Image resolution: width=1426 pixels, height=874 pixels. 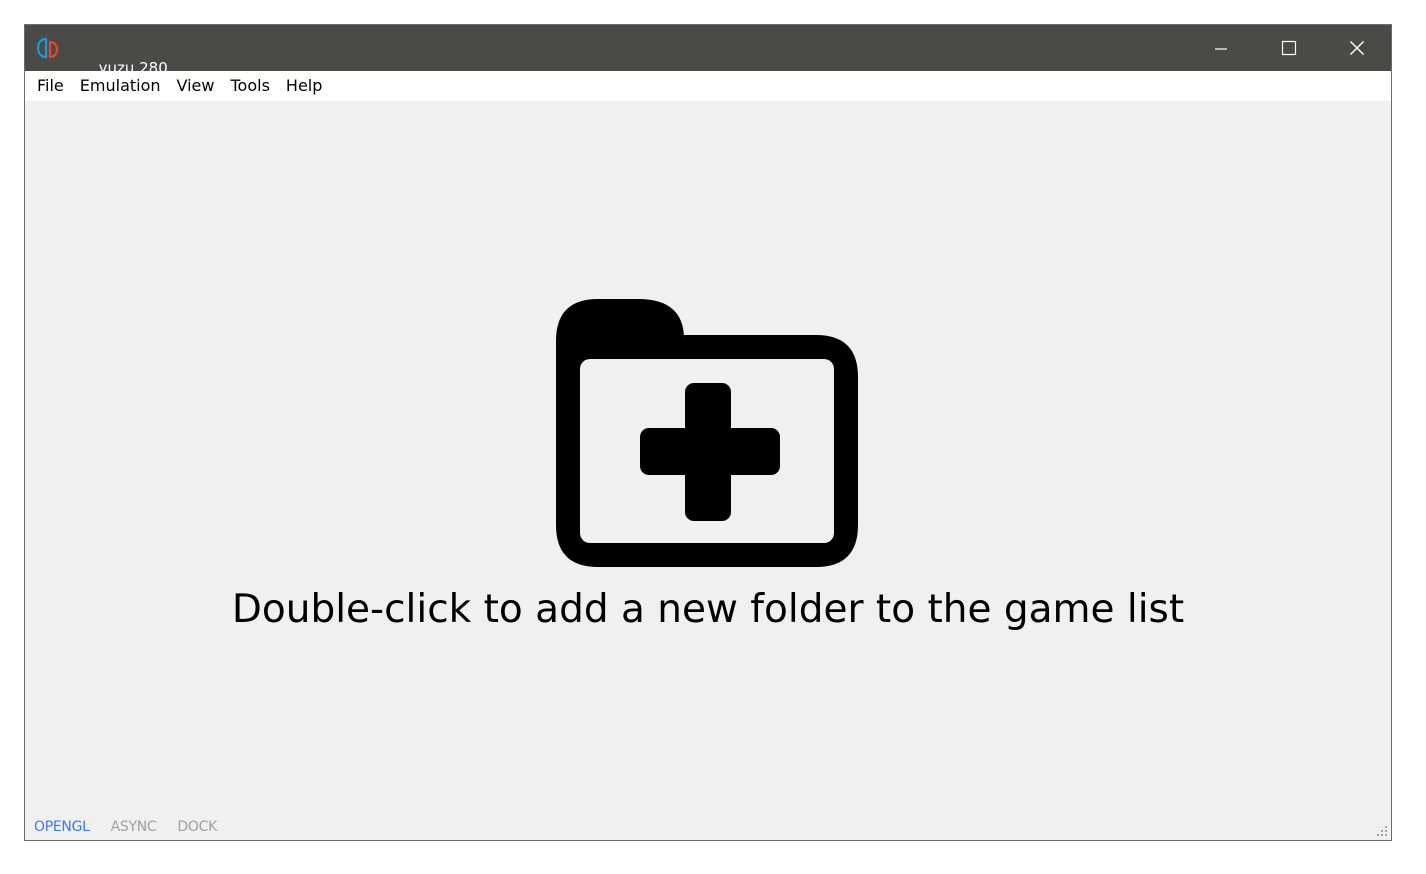 I want to click on maximize-button, so click(x=1289, y=48).